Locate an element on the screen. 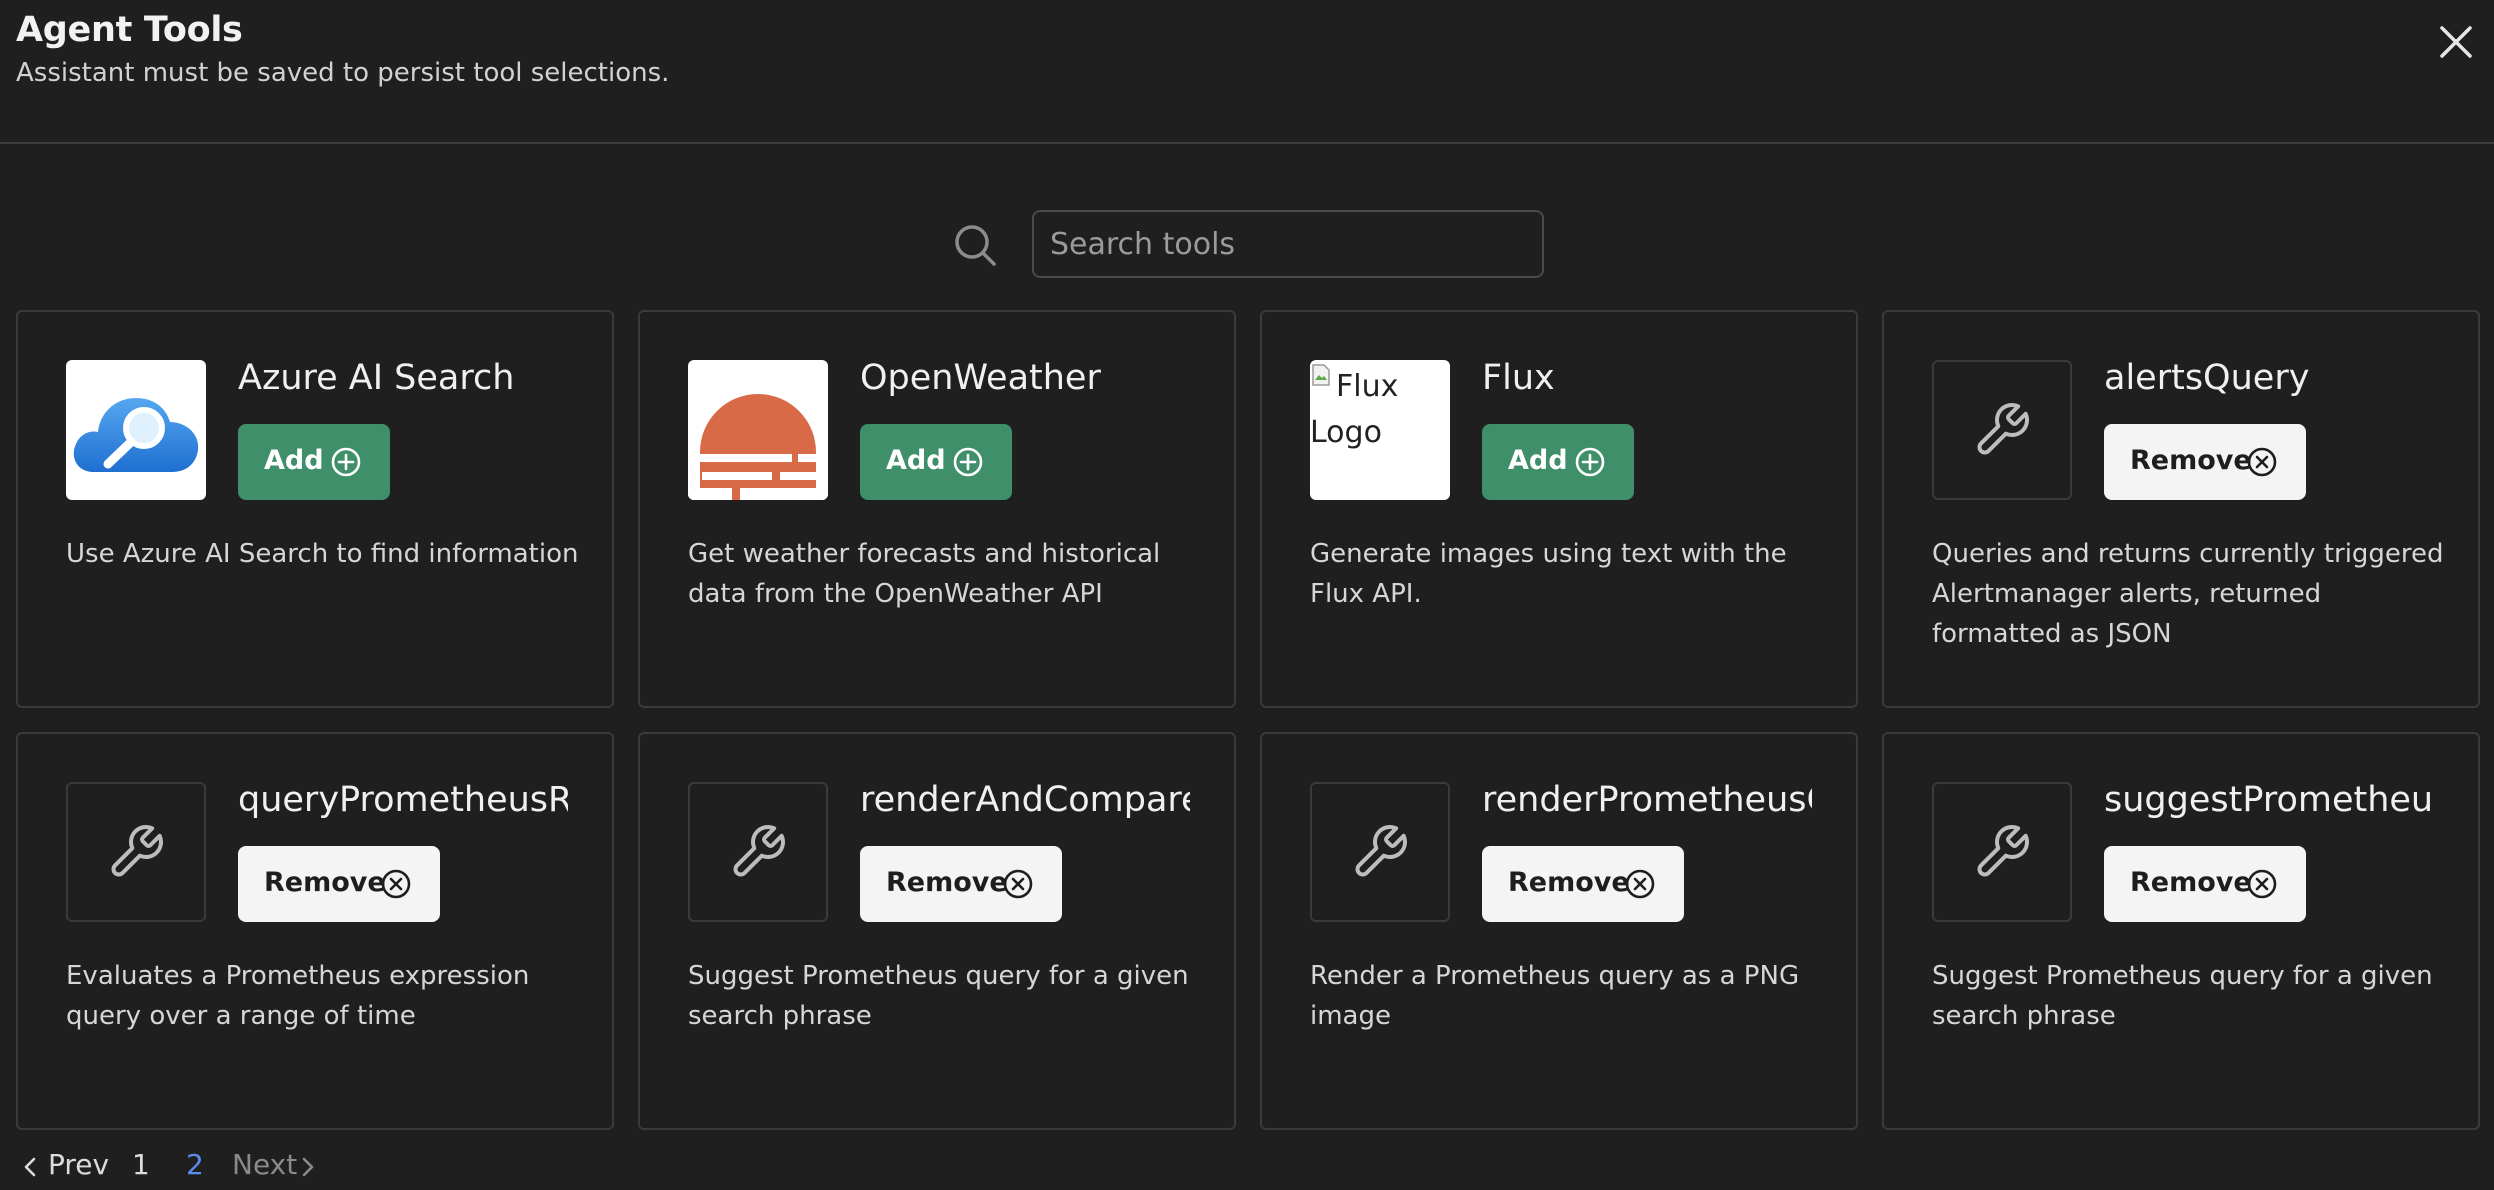  search-input is located at coordinates (1288, 244).